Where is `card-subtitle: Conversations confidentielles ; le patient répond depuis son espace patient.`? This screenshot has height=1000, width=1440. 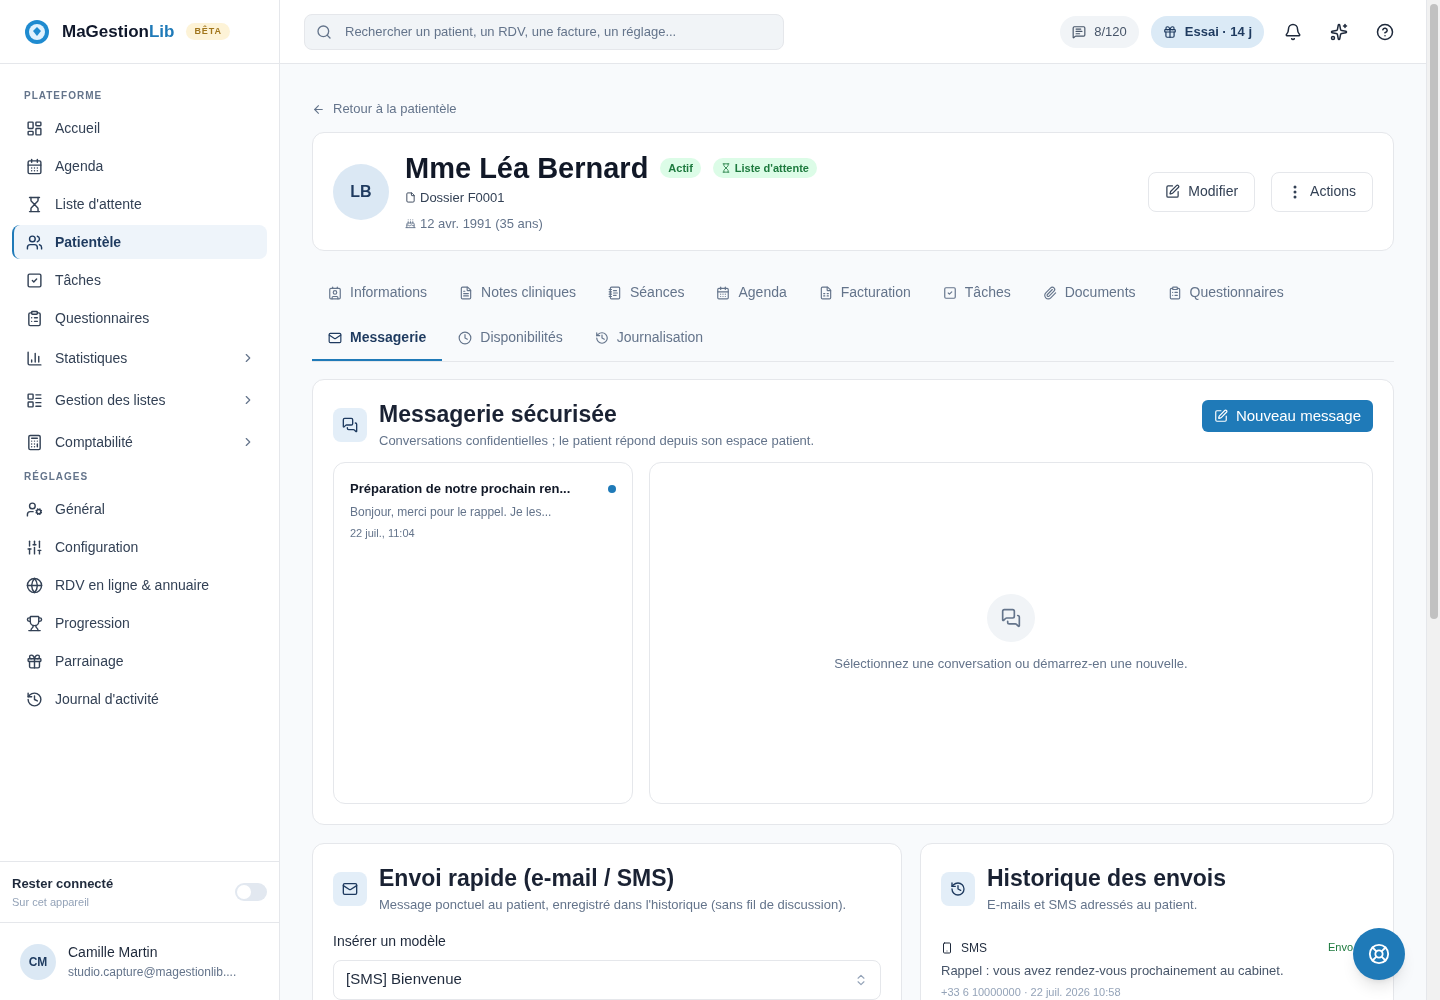
card-subtitle: Conversations confidentielles ; le patient répond depuis son espace patient. is located at coordinates (597, 440).